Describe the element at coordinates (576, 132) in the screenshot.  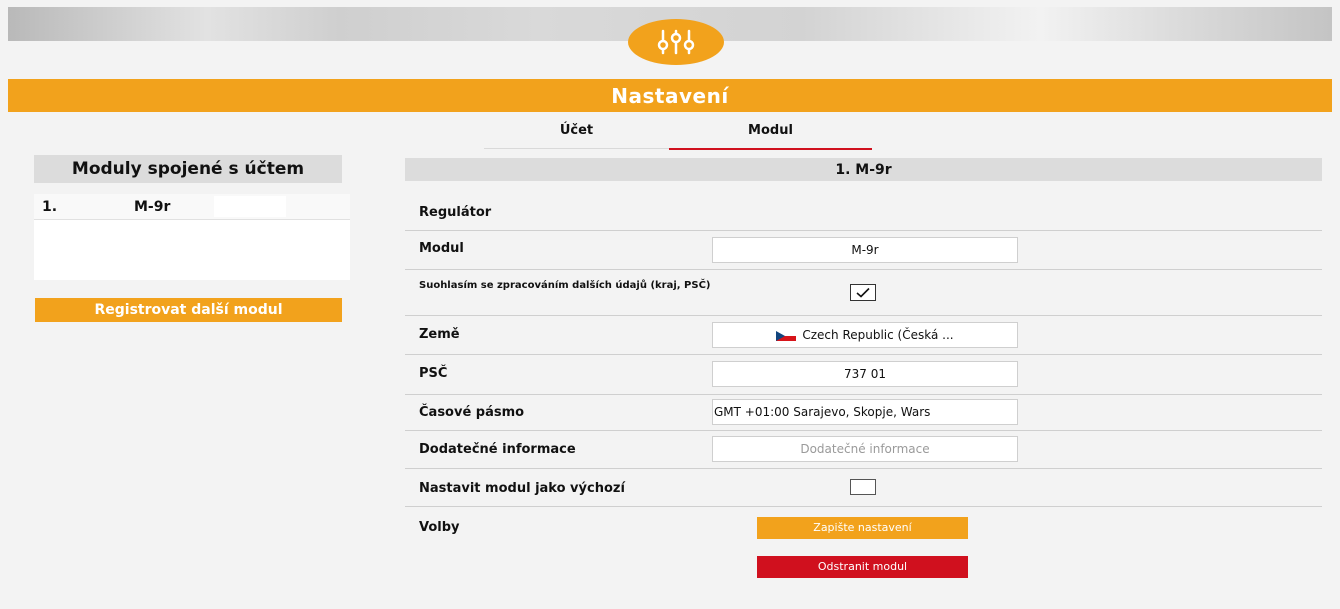
I see `tab-account: Účet` at that location.